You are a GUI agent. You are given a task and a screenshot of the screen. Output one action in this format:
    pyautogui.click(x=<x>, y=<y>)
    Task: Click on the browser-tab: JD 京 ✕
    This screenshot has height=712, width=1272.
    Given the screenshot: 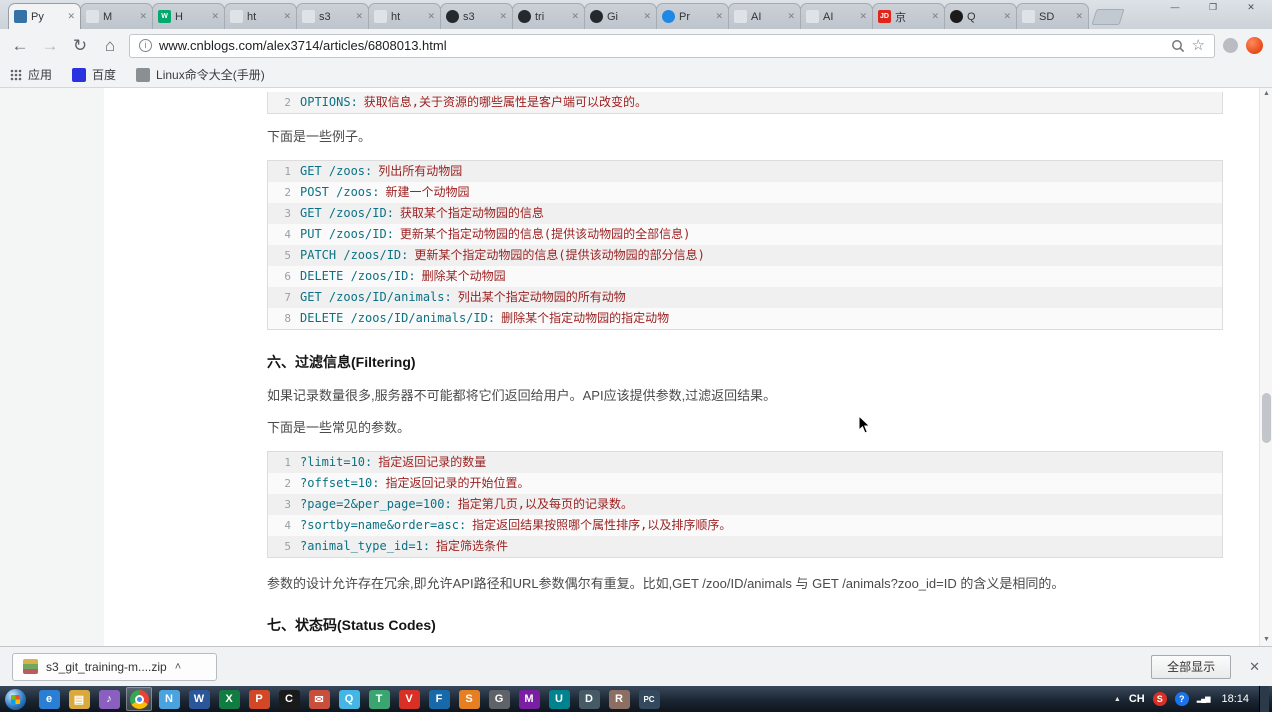 What is the action you would take?
    pyautogui.click(x=908, y=16)
    